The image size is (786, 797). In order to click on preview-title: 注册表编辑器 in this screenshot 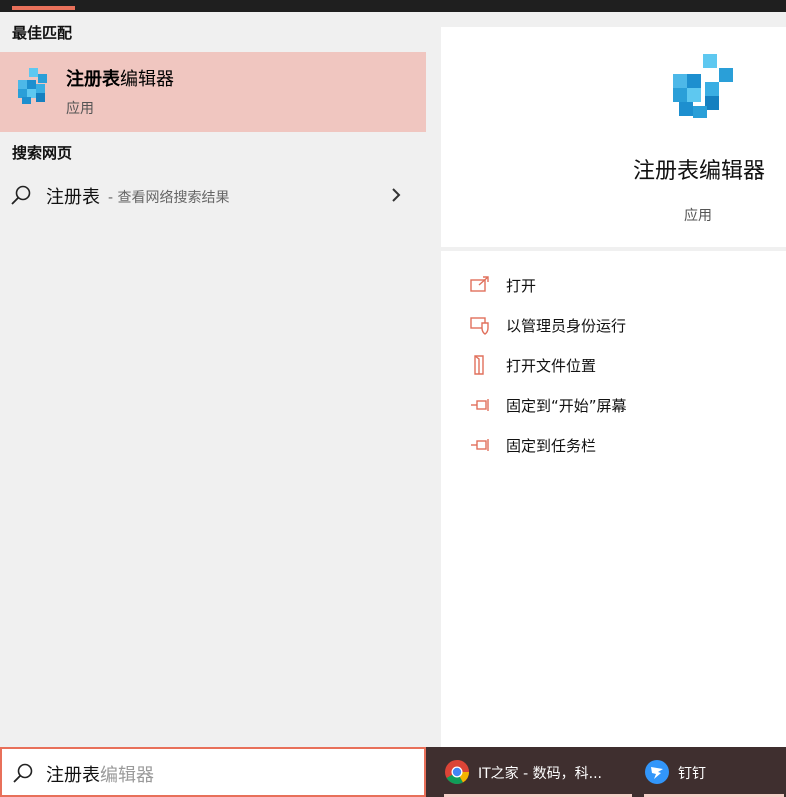, I will do `click(699, 171)`.